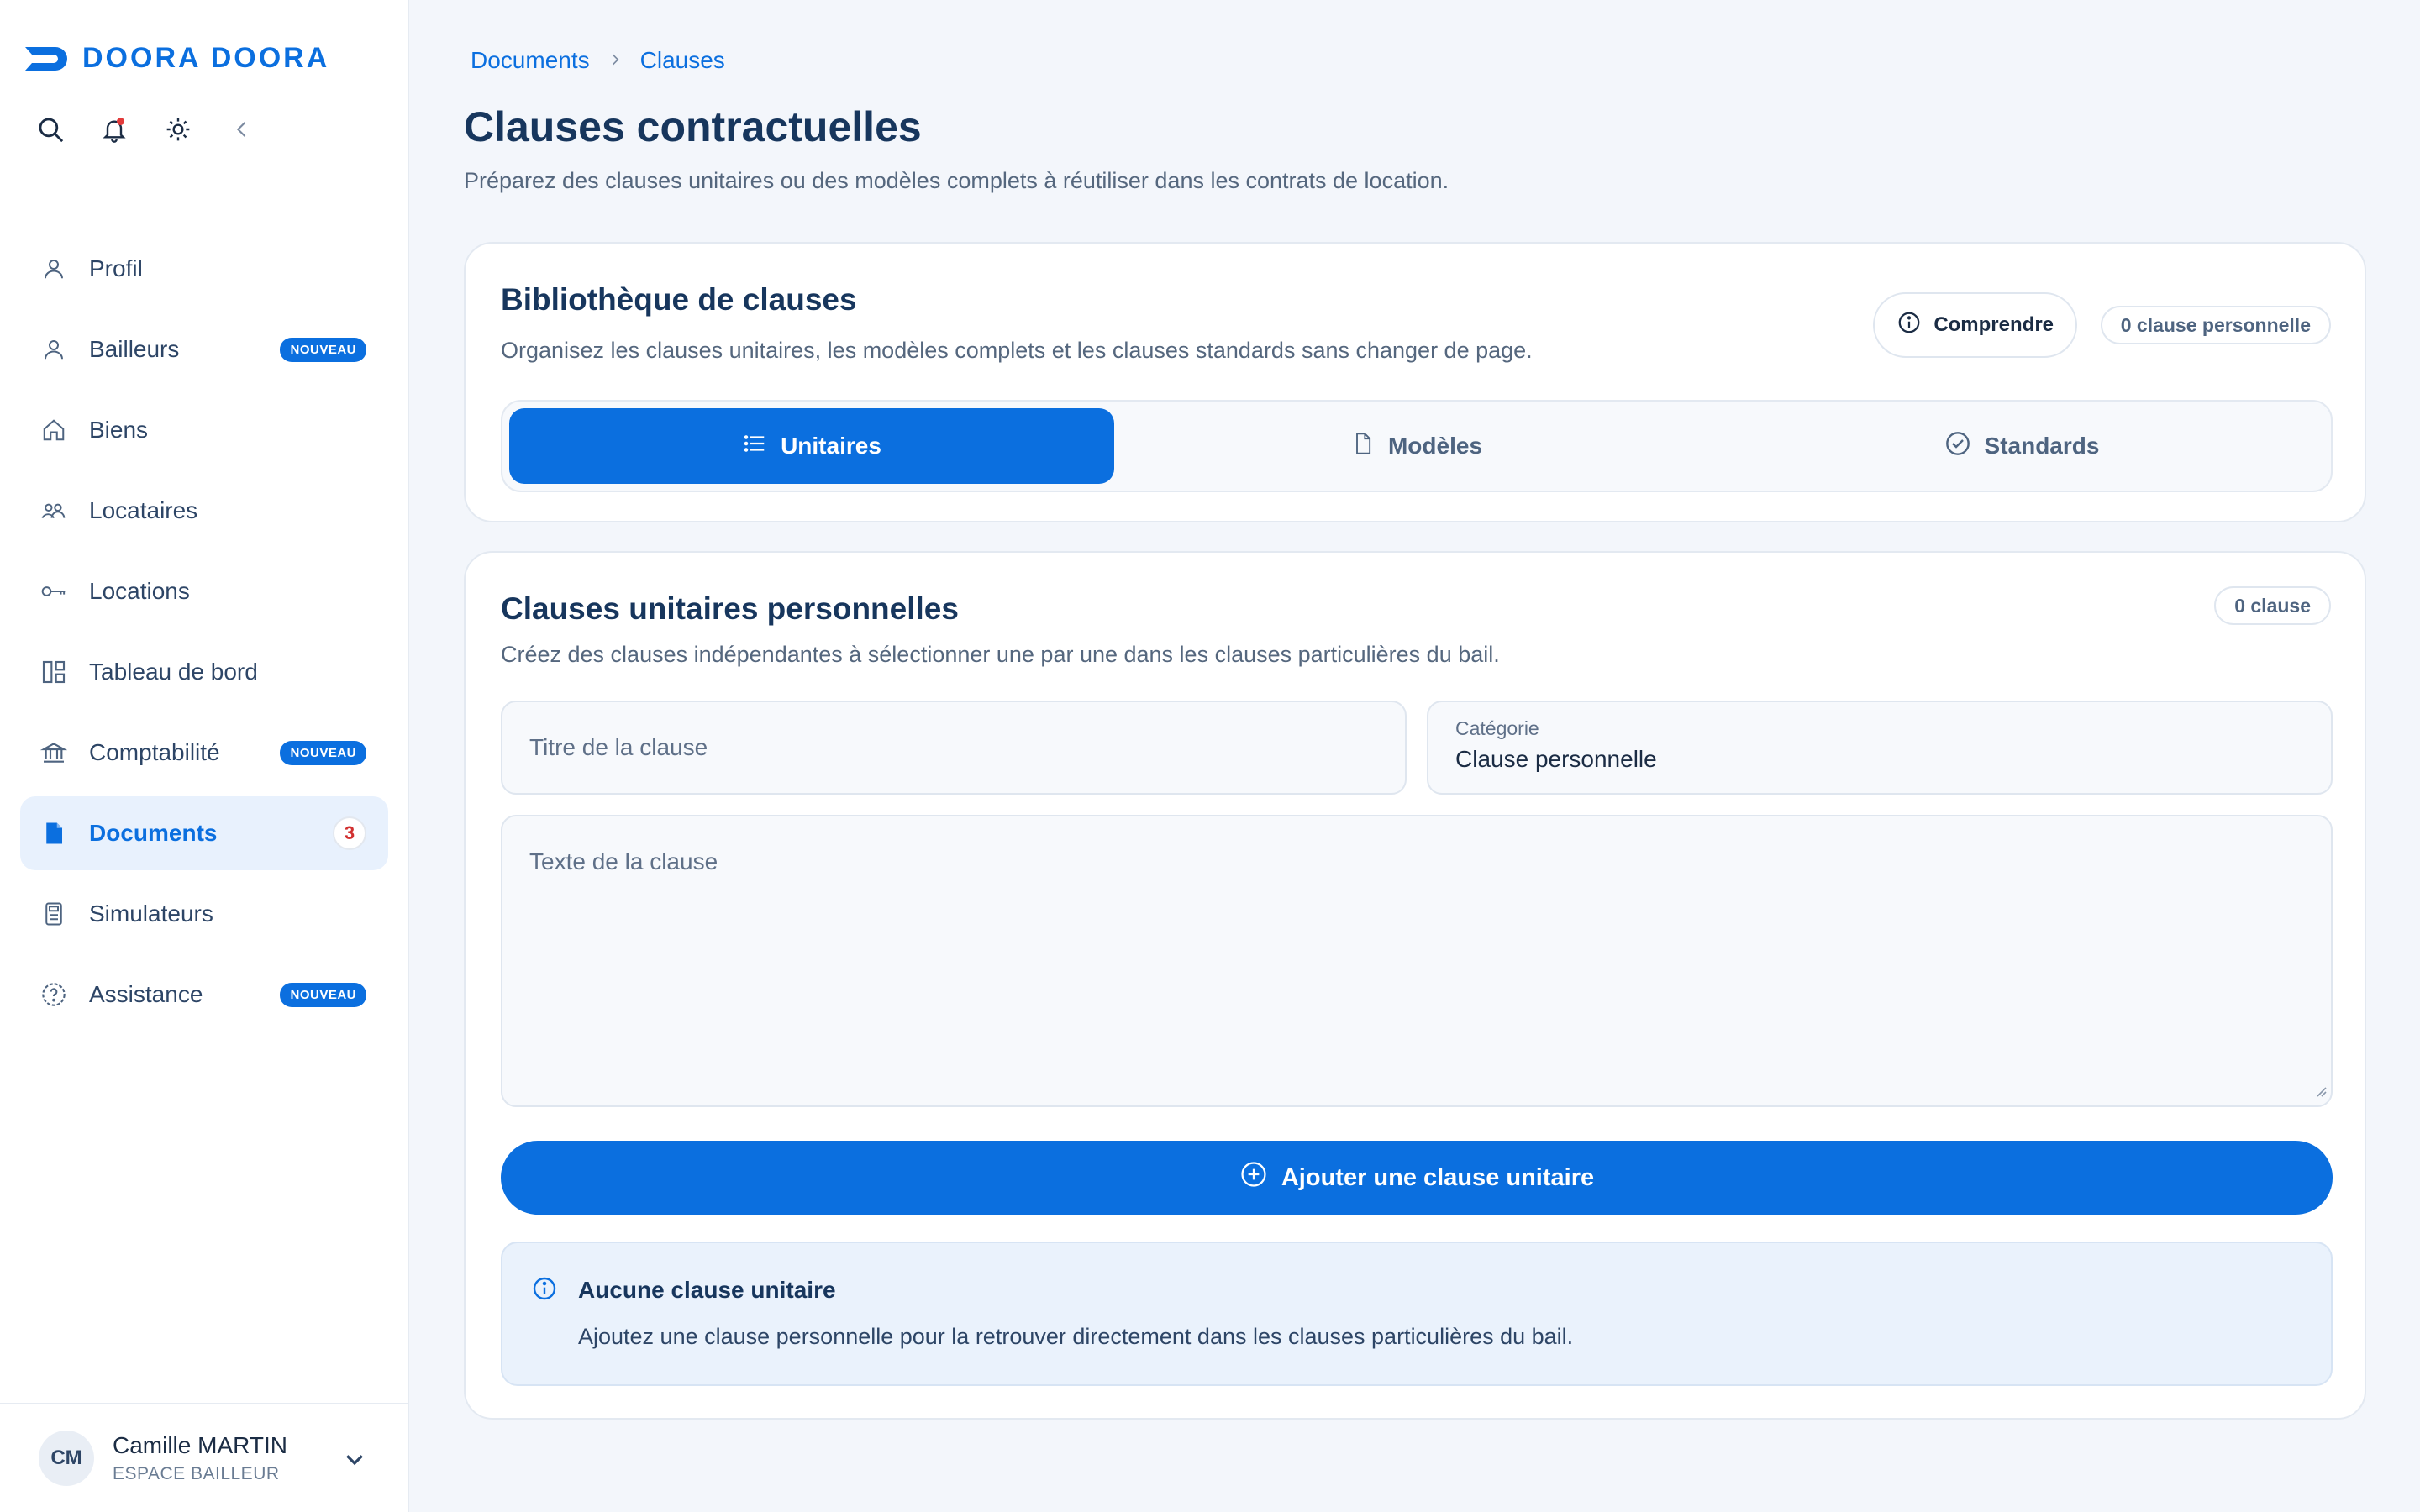  I want to click on calculator-icon, so click(54, 914).